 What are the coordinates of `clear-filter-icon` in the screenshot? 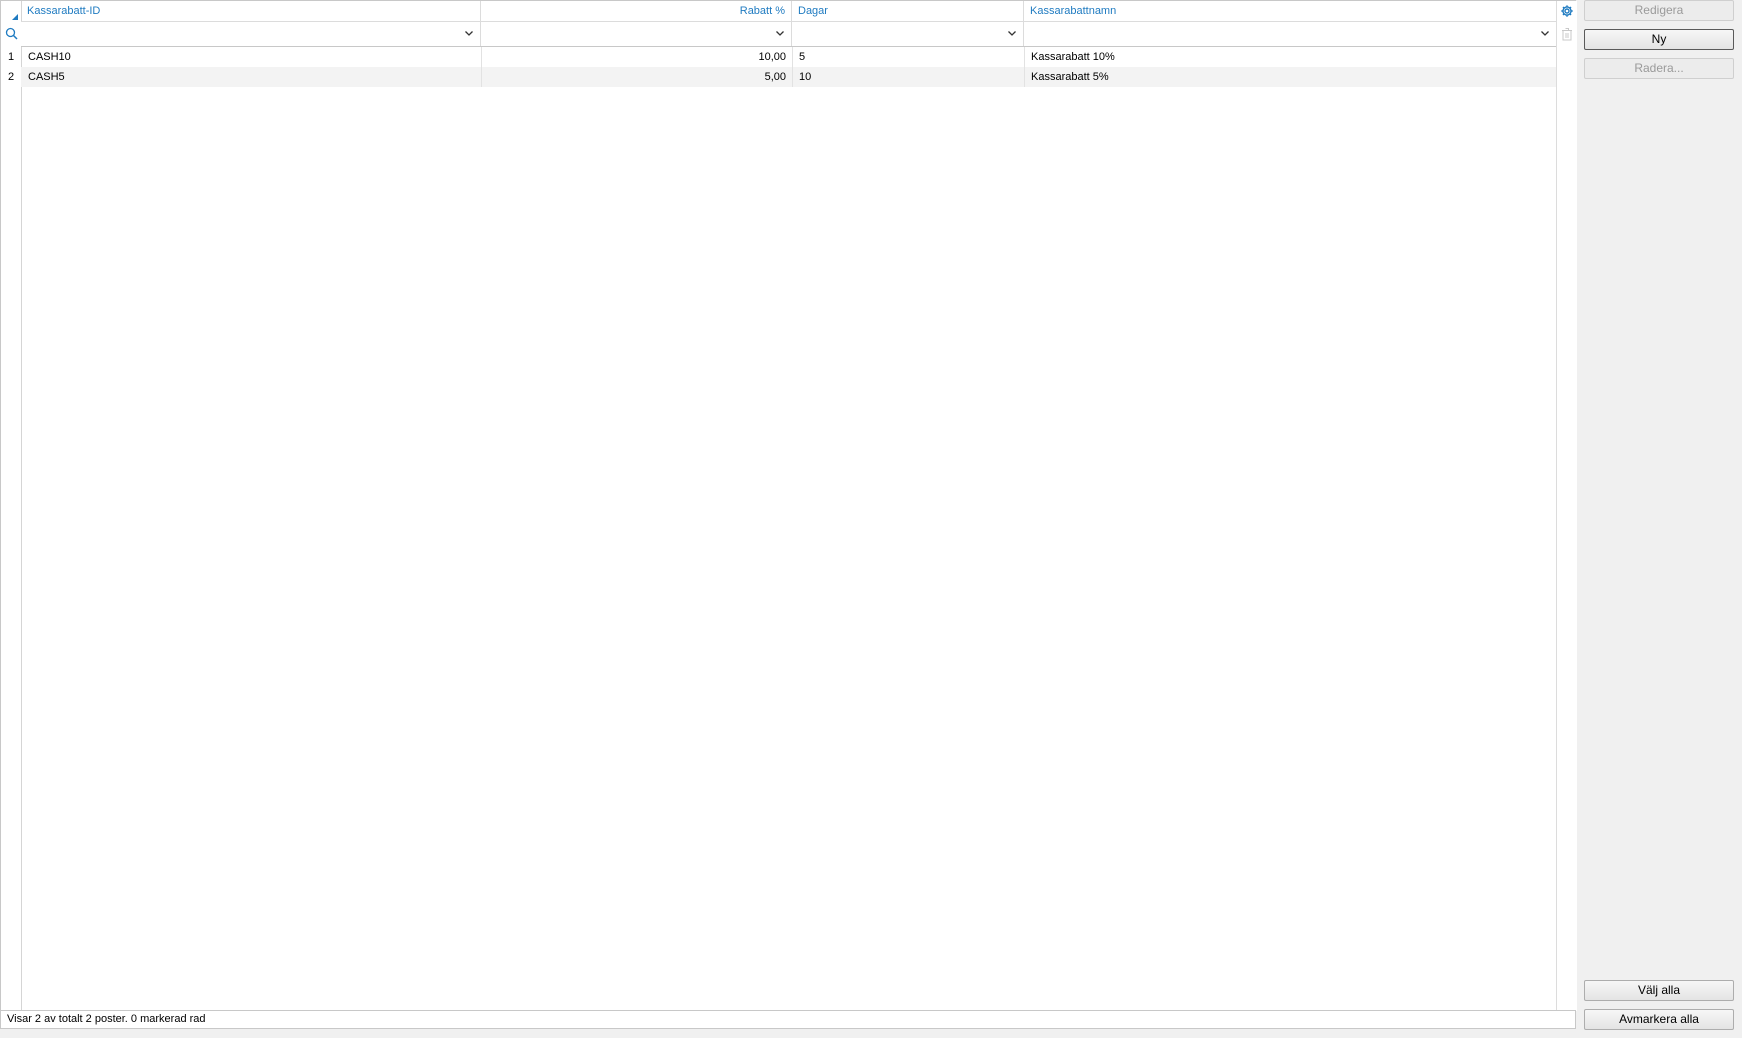 It's located at (1567, 35).